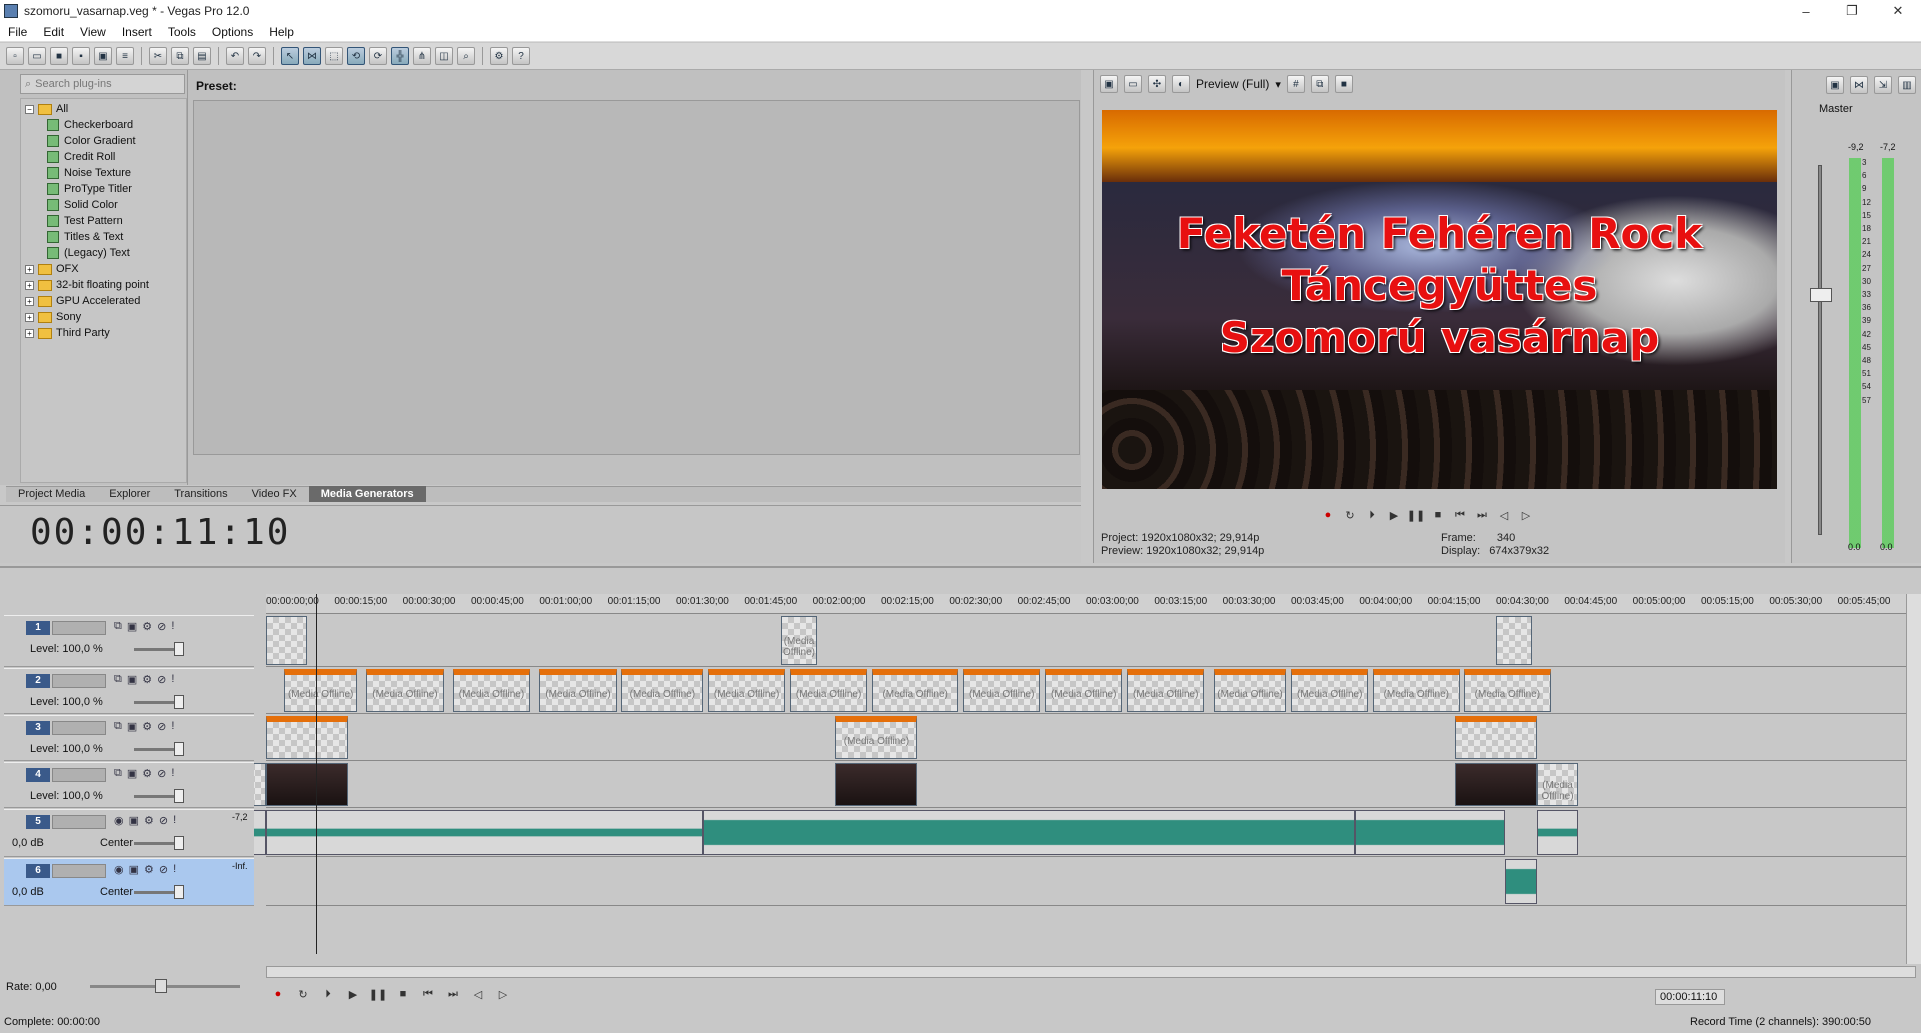  I want to click on lock-envelopes-icon: ⟳, so click(378, 56).